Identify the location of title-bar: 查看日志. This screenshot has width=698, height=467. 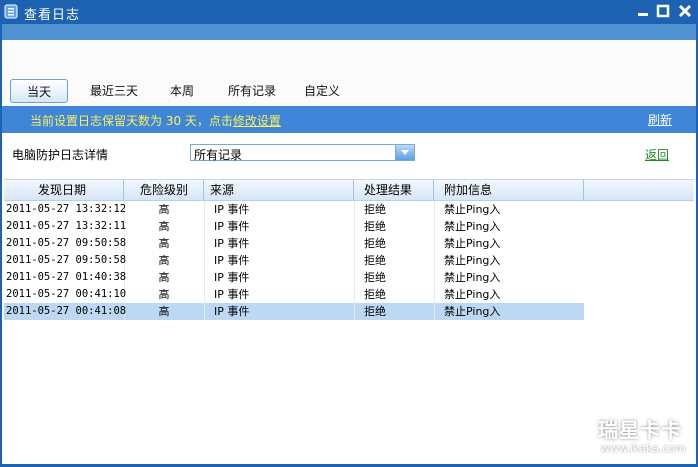
(349, 12).